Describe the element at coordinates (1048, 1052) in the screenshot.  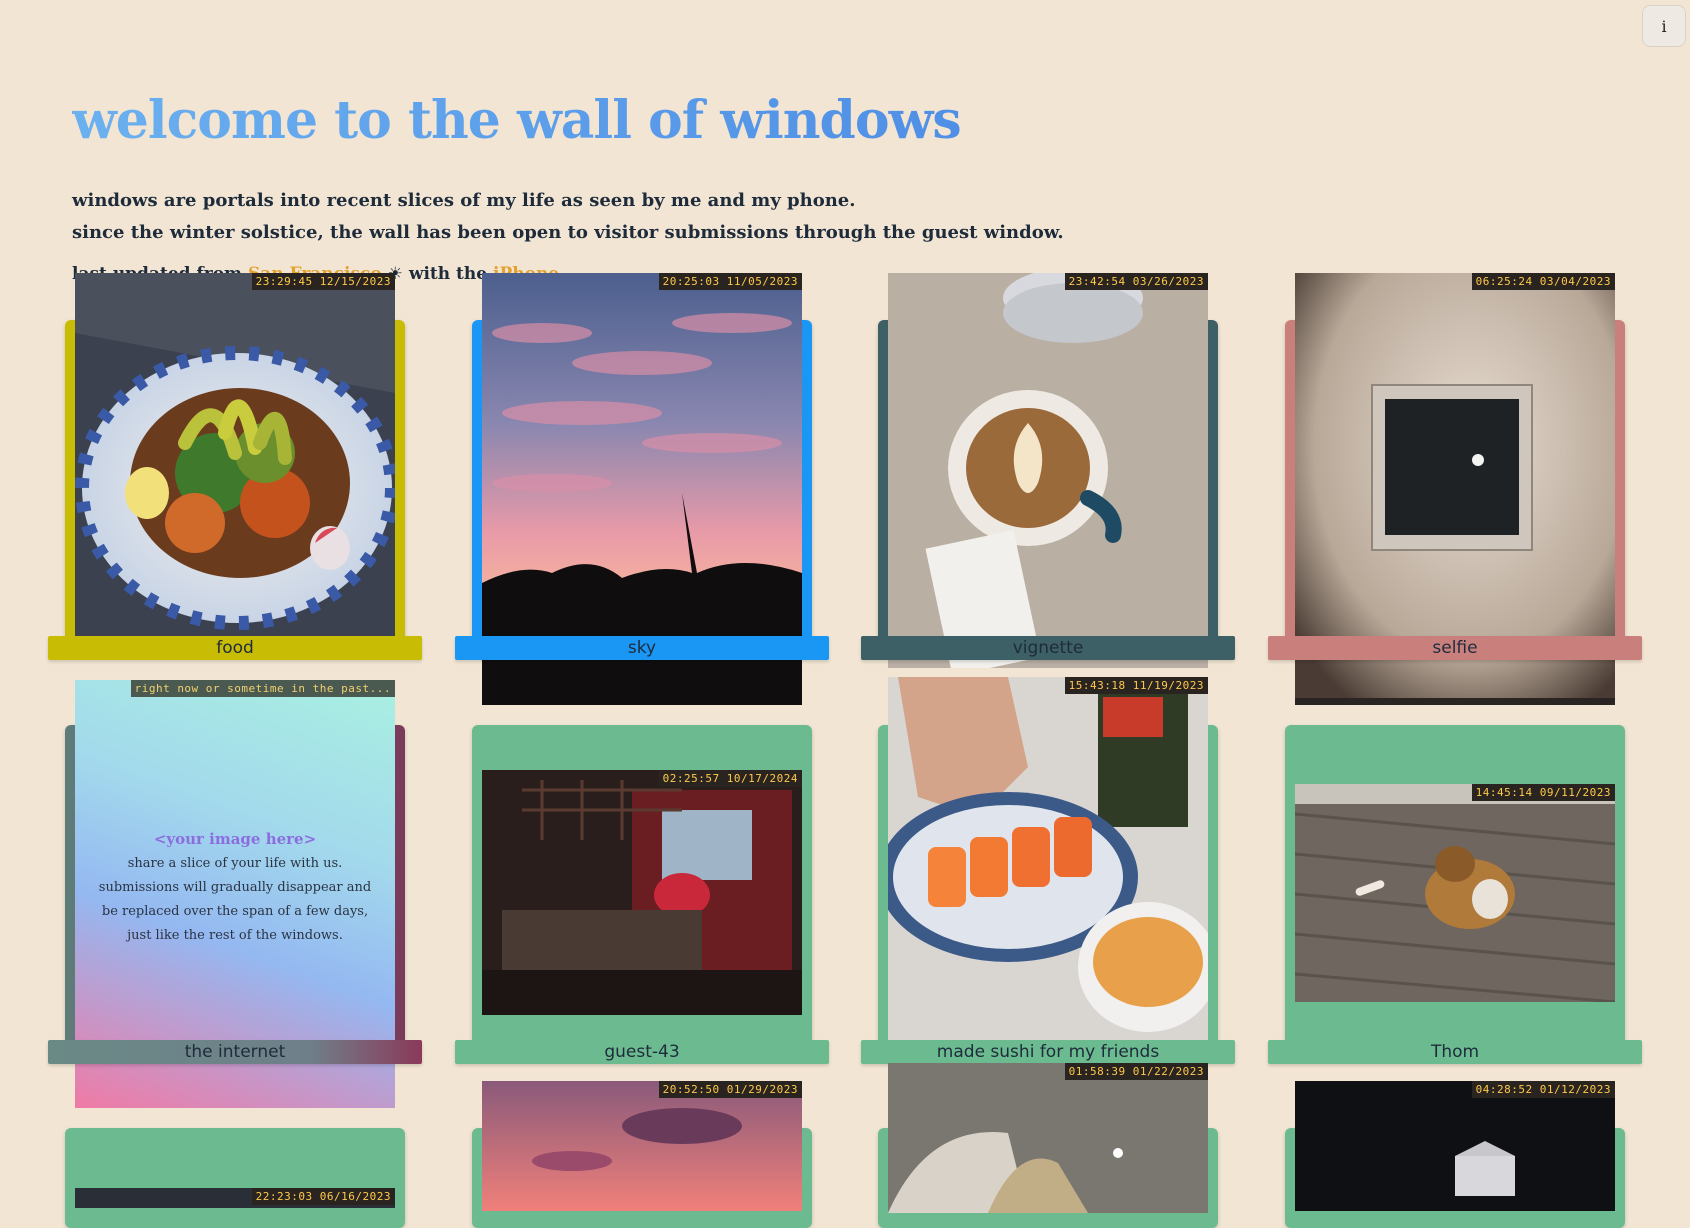
I see `window-label-sushi: made sushi for my friends` at that location.